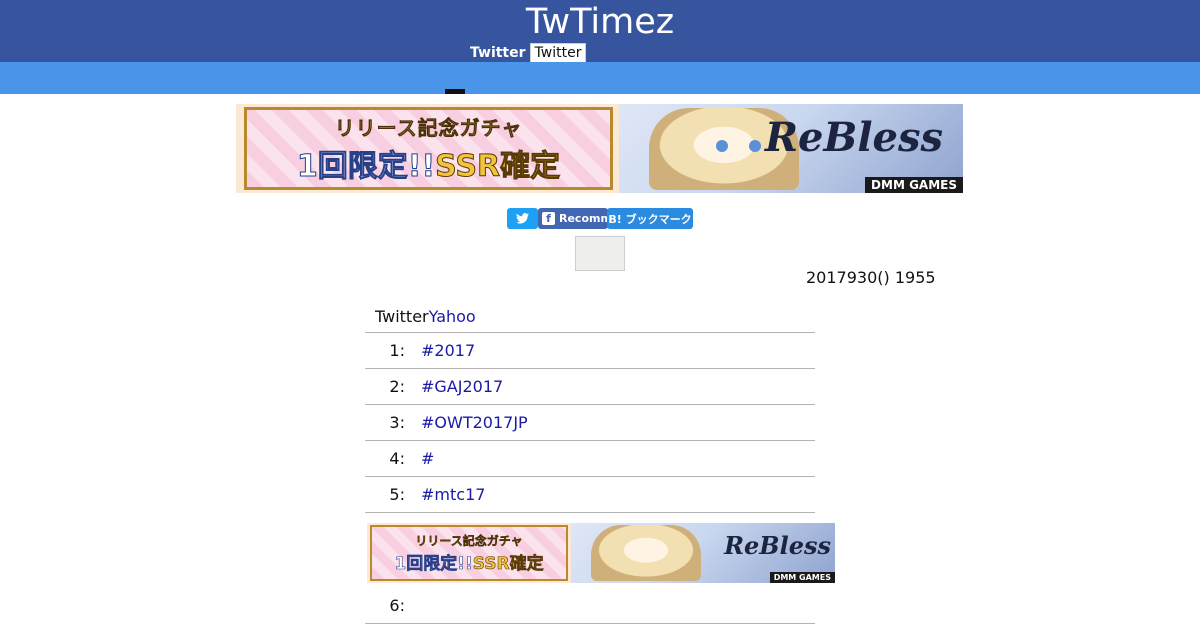  Describe the element at coordinates (469, 553) in the screenshot. I see `inline-banner-promo-panel: リリース記念ガチャ 1回限定!!SSR確定` at that location.